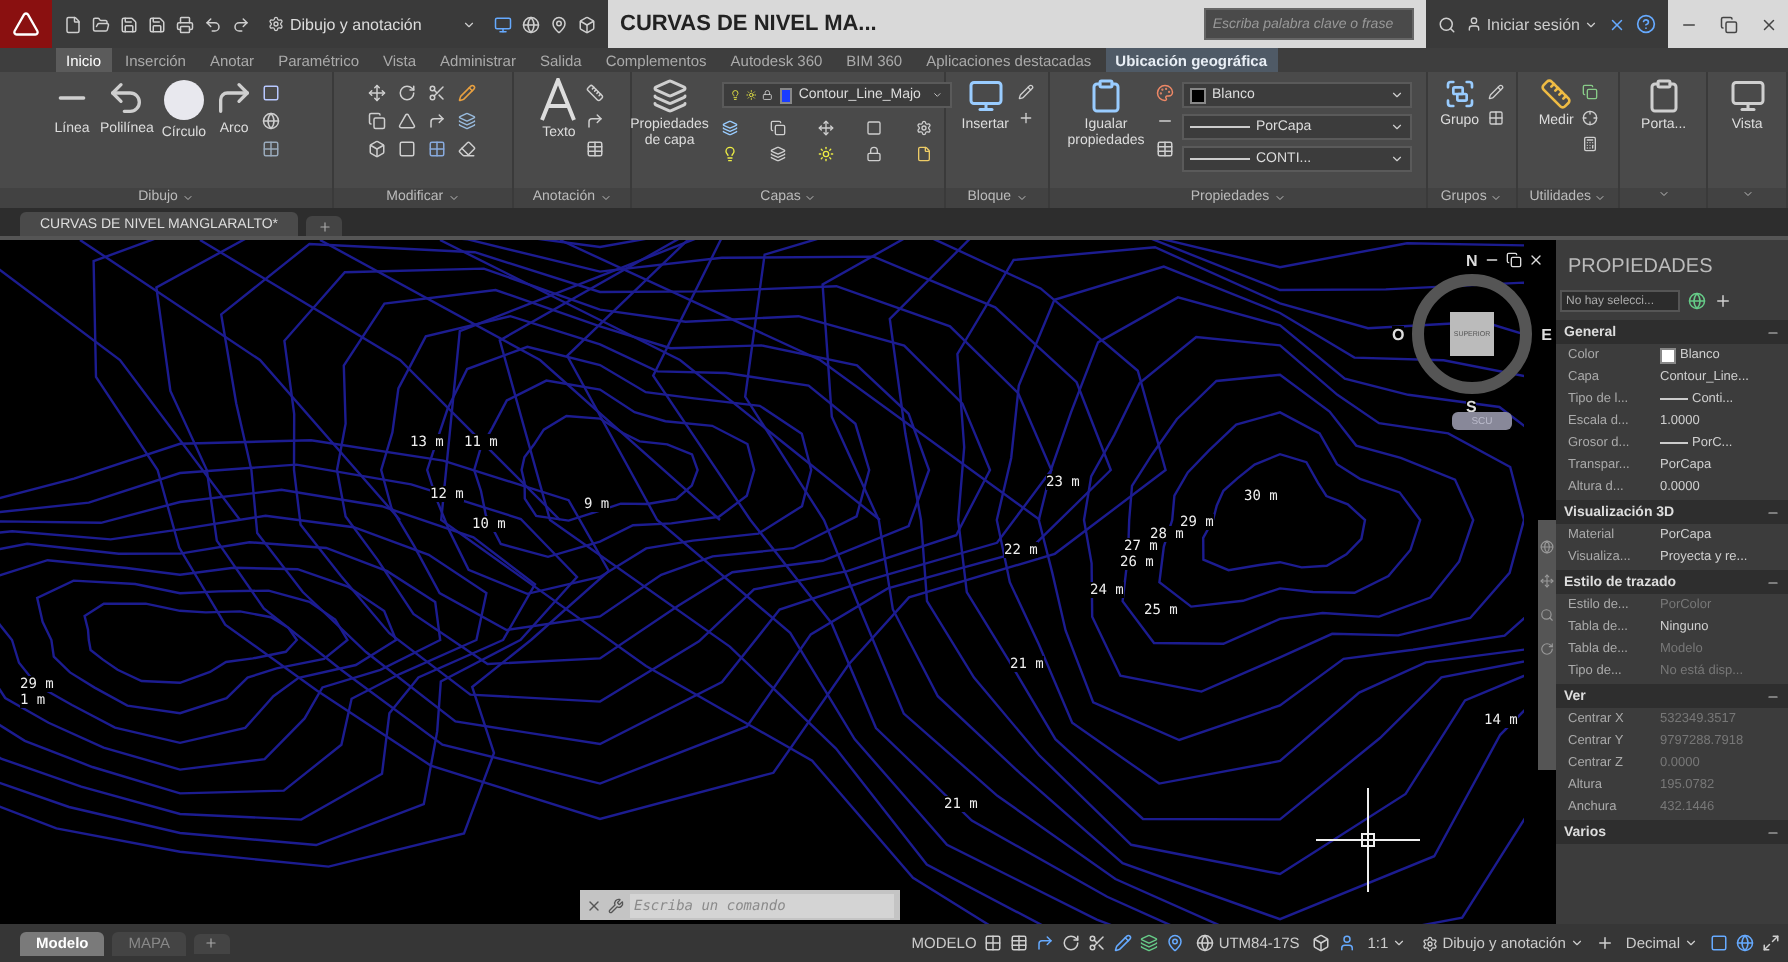 This screenshot has width=1788, height=962. I want to click on bulb-icon, so click(735, 95).